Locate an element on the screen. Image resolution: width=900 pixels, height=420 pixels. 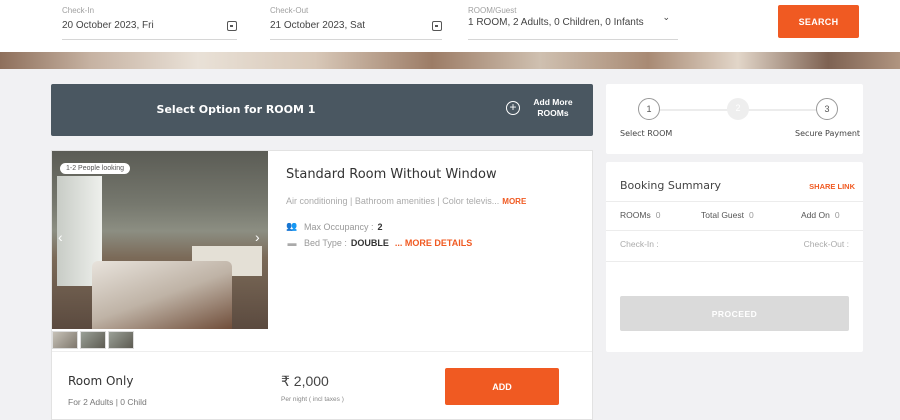
add-on: Add On 0 is located at coordinates (820, 215).